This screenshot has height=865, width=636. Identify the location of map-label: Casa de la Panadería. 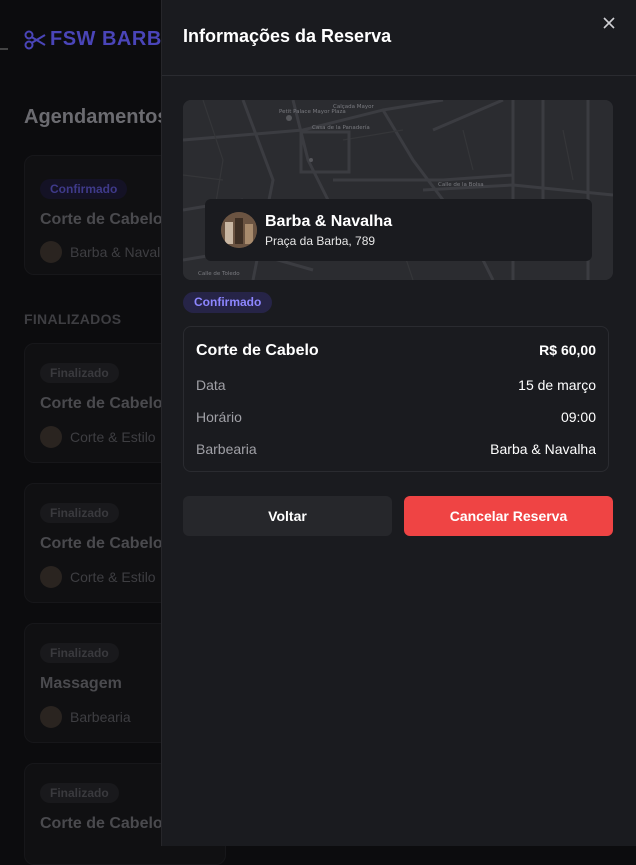
(341, 127).